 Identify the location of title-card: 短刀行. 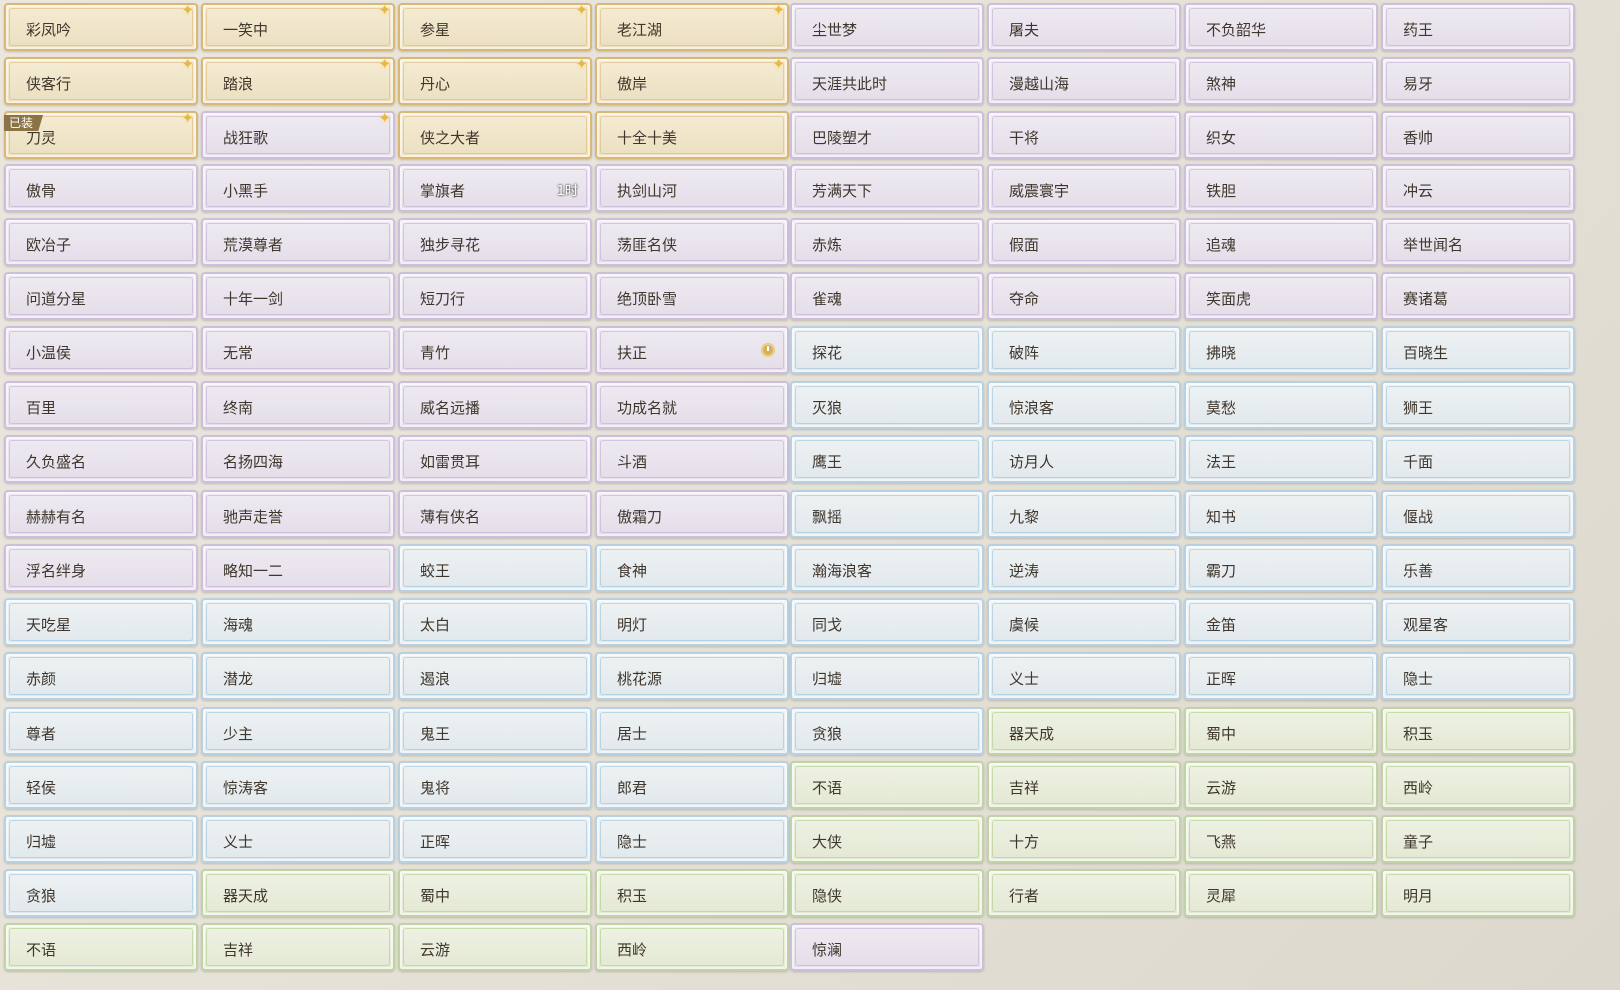
(495, 296).